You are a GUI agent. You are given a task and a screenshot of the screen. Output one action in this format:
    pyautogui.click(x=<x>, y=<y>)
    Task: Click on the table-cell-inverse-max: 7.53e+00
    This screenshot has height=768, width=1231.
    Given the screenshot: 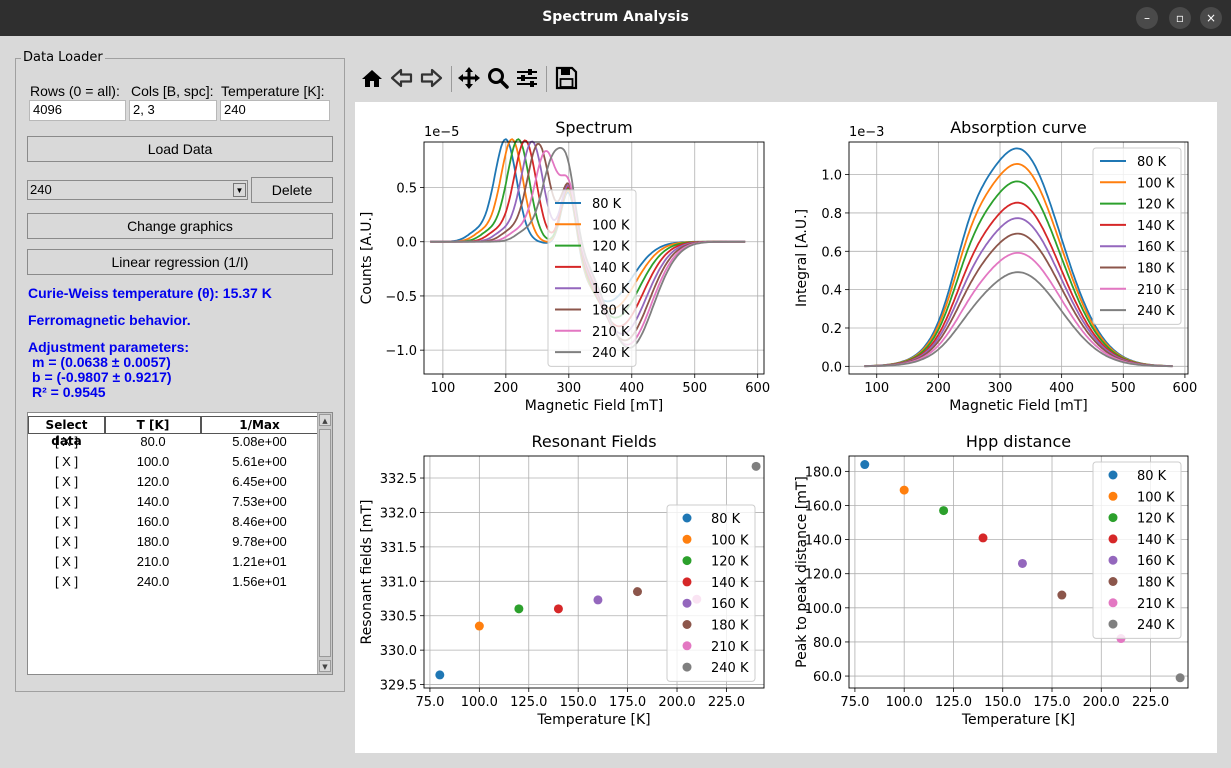 What is the action you would take?
    pyautogui.click(x=259, y=501)
    